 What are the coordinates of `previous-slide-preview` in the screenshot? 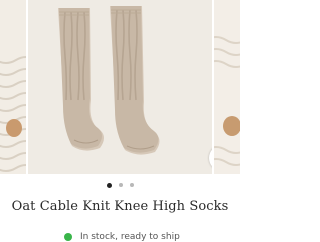 It's located at (13, 87).